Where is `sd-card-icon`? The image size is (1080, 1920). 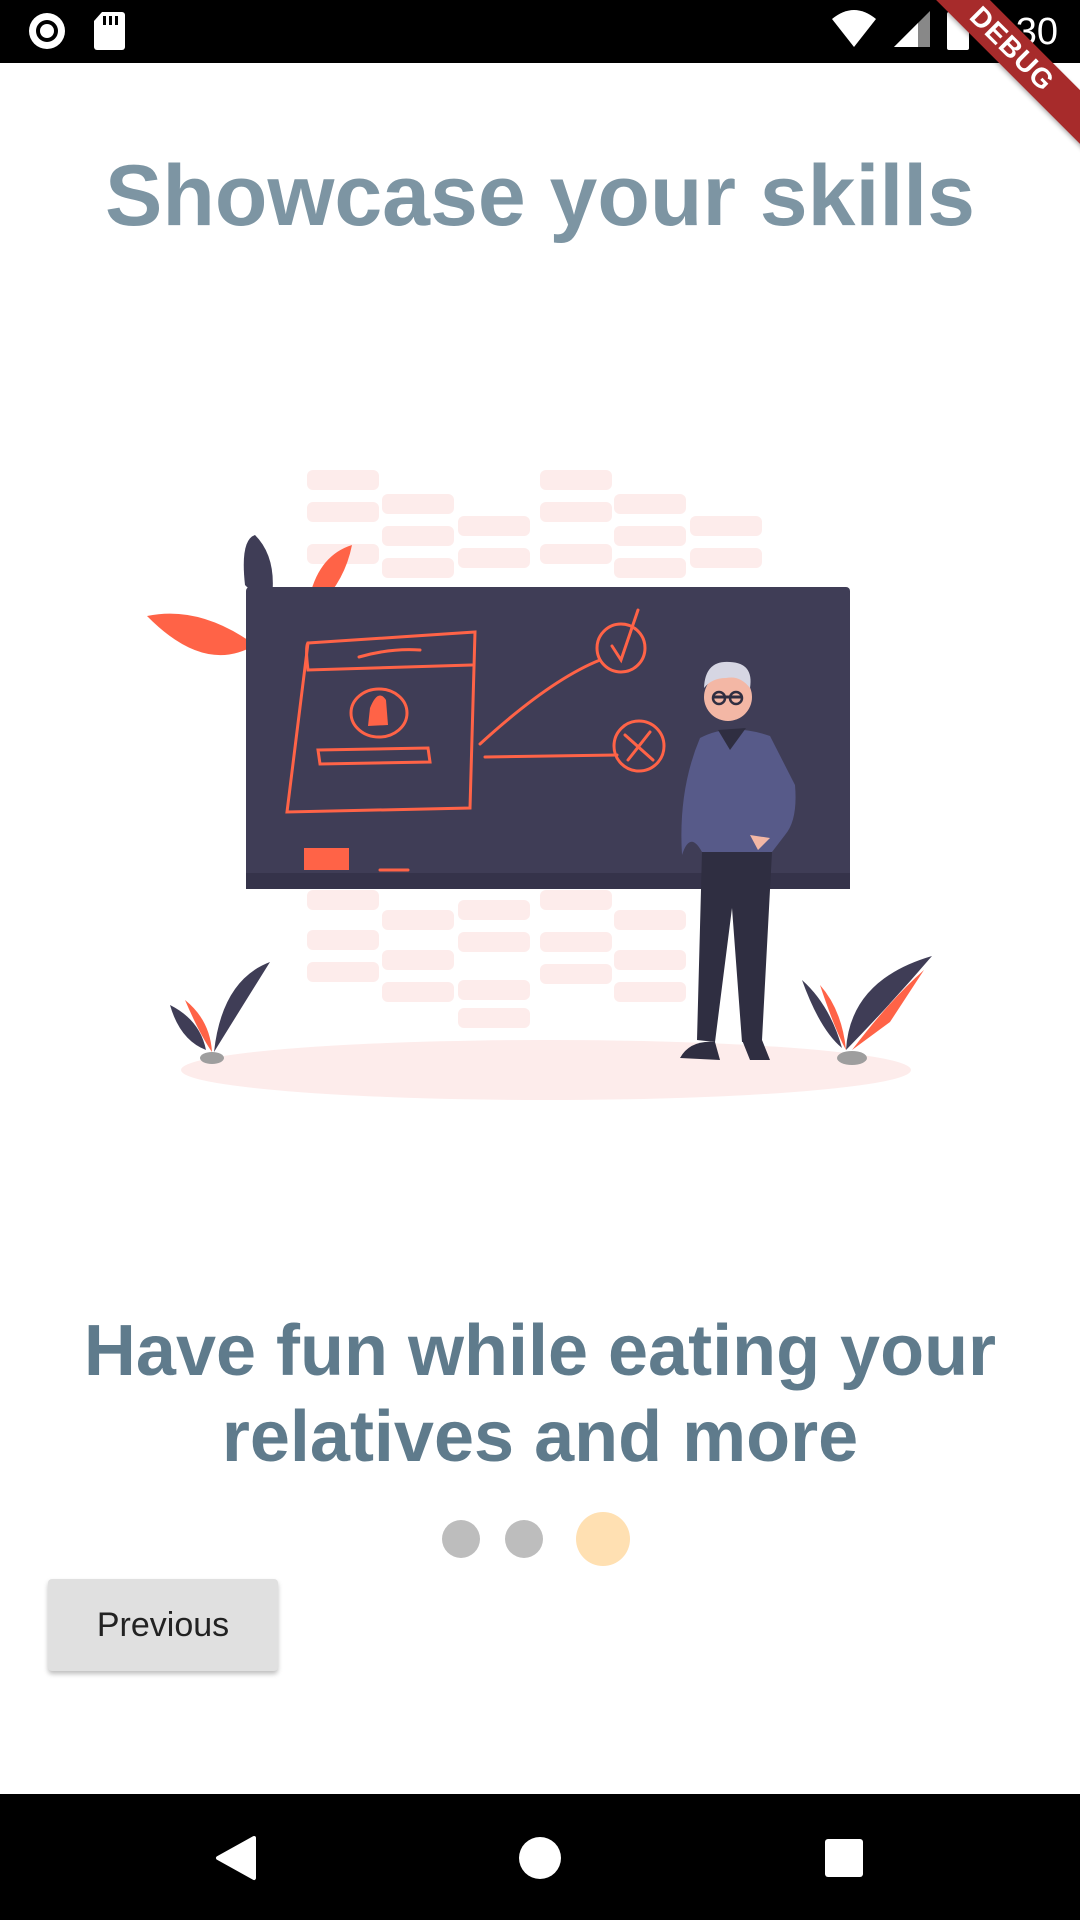 sd-card-icon is located at coordinates (109, 33).